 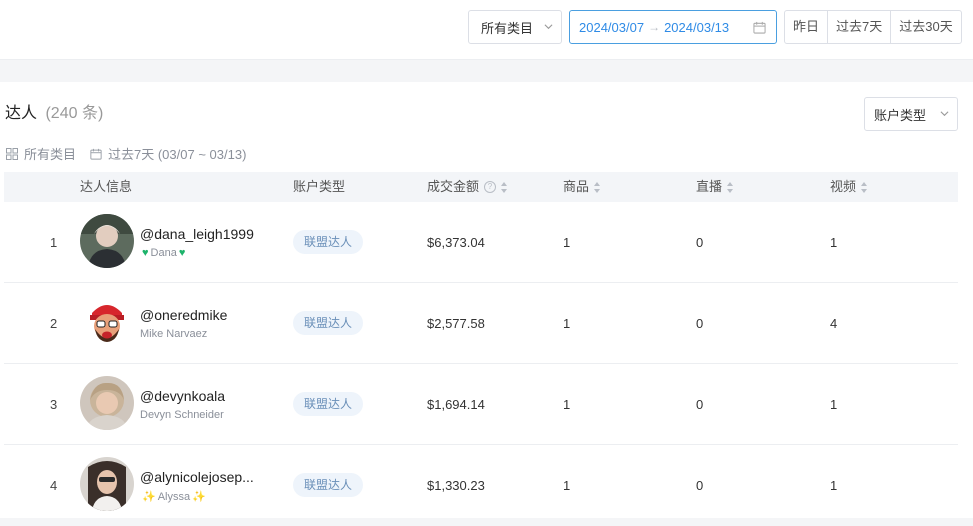 I want to click on range-7days-button: 过去7天, so click(x=860, y=27).